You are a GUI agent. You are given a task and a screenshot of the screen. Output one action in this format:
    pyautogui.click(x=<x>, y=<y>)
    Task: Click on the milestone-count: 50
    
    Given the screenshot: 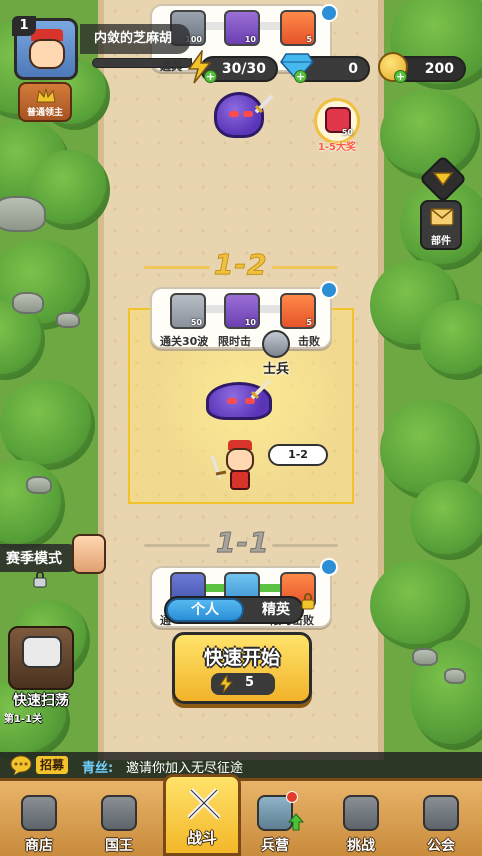 What is the action you would take?
    pyautogui.click(x=347, y=132)
    